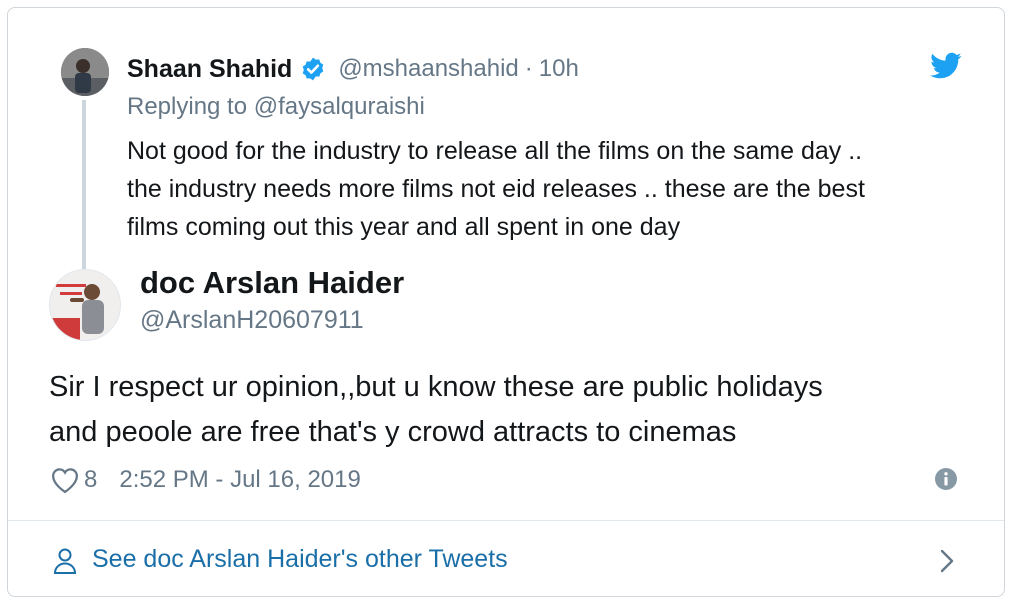  What do you see at coordinates (239, 480) in the screenshot?
I see `tweet-timestamp: 2:52 PM - Jul 16, 2019` at bounding box center [239, 480].